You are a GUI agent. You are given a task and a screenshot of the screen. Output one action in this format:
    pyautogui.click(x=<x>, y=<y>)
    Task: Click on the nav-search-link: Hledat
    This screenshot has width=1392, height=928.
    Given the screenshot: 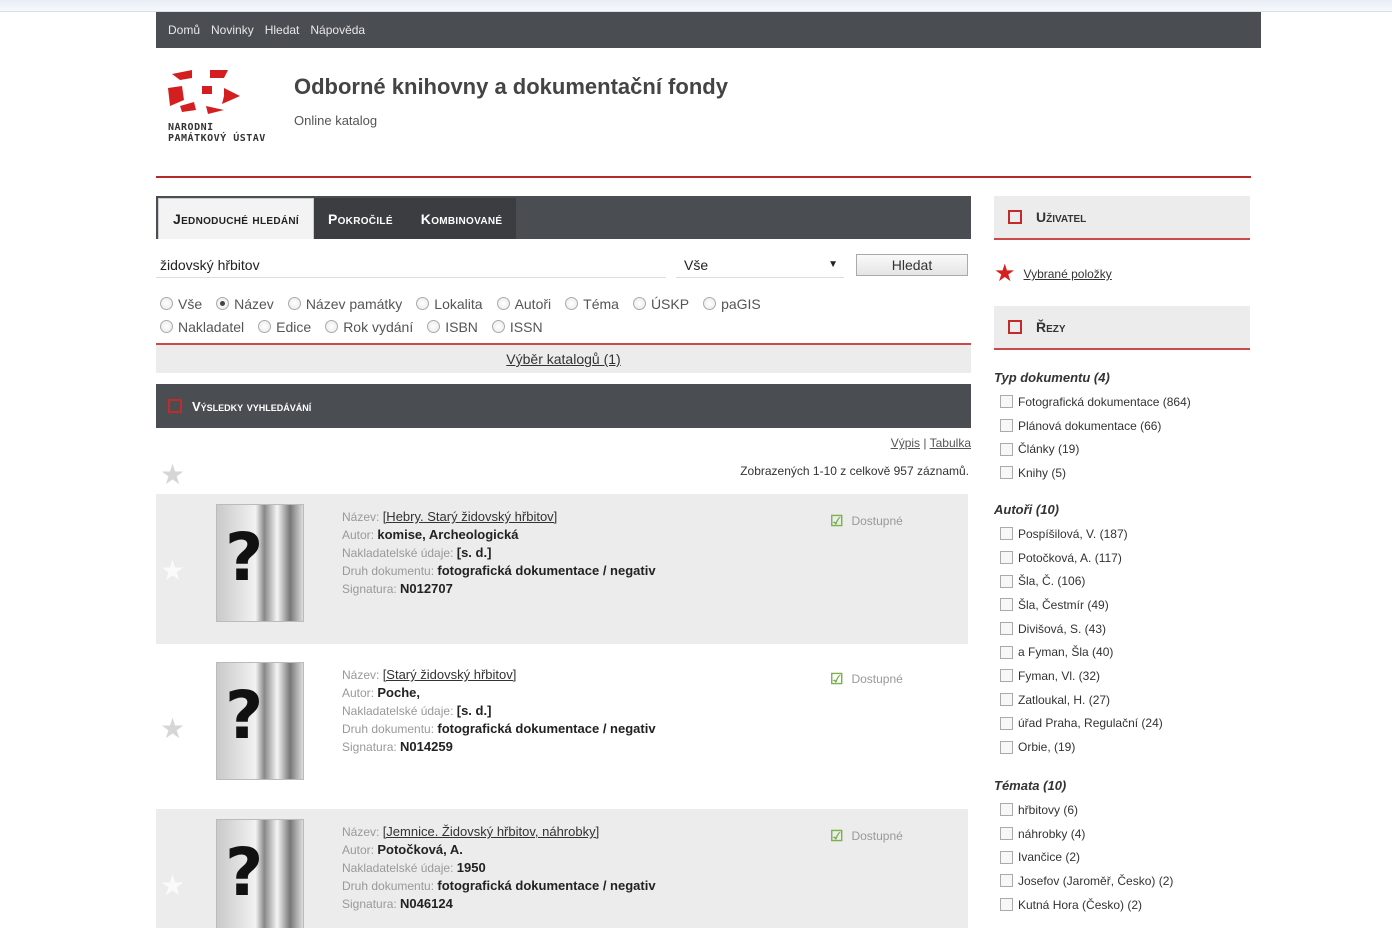 What is the action you would take?
    pyautogui.click(x=282, y=30)
    